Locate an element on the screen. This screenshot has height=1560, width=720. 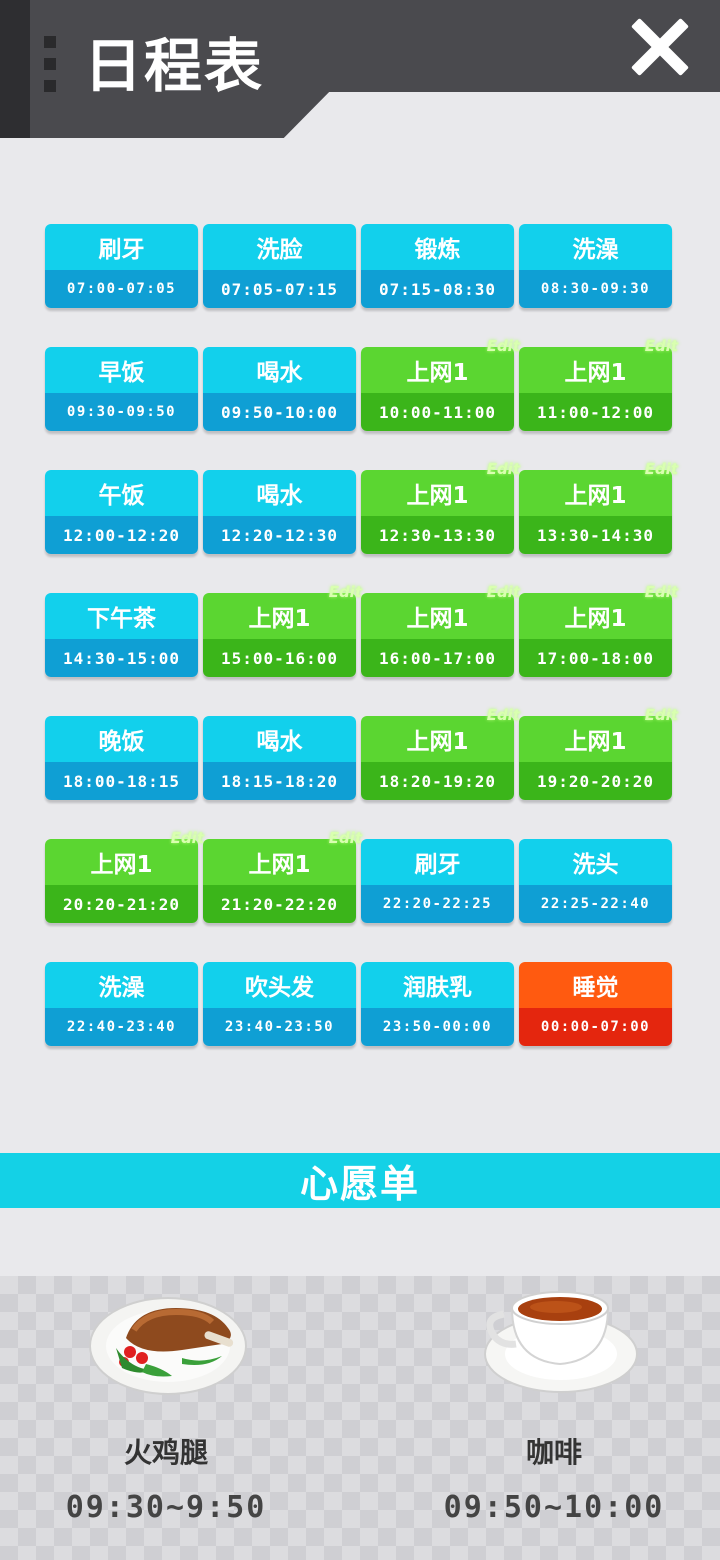
schedule-tile: 早饭 09:30-09:50 is located at coordinates (121, 389).